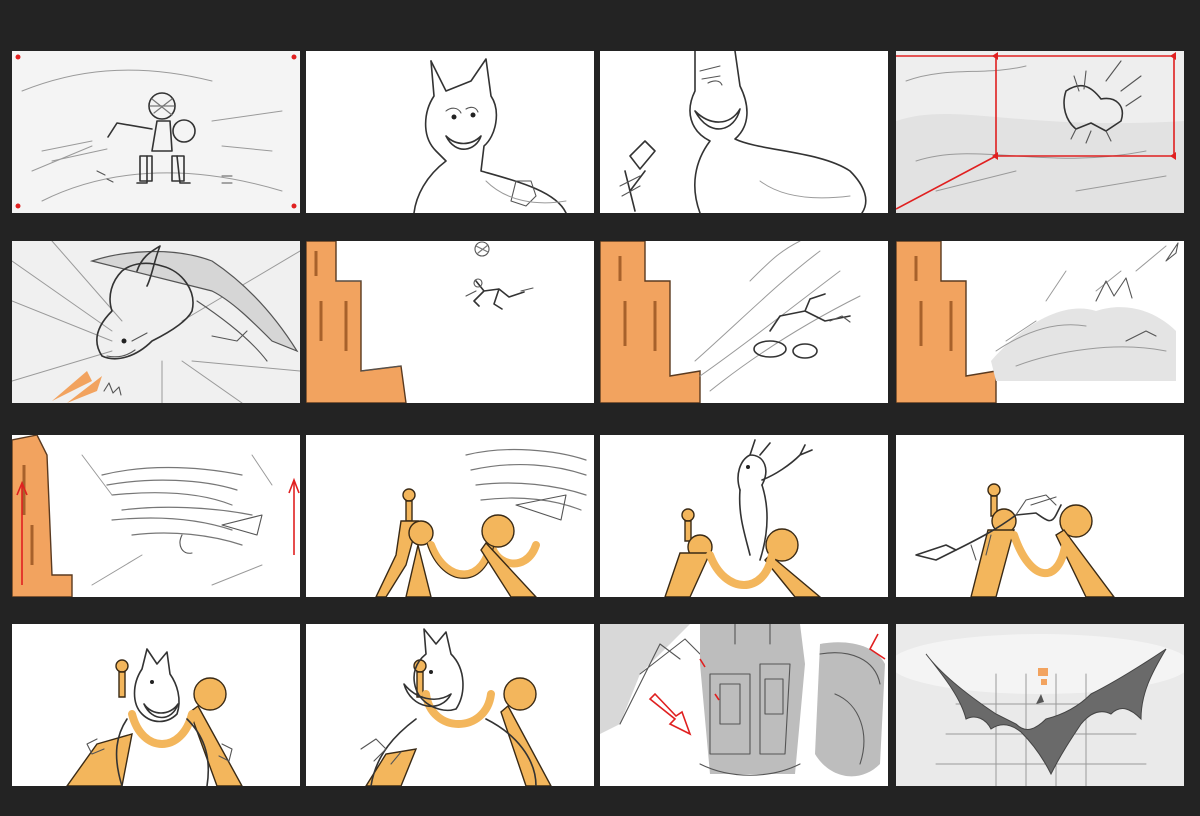 This screenshot has height=816, width=1200. Describe the element at coordinates (154, 717) in the screenshot. I see `wolf-in-rig-sketch-icon` at that location.